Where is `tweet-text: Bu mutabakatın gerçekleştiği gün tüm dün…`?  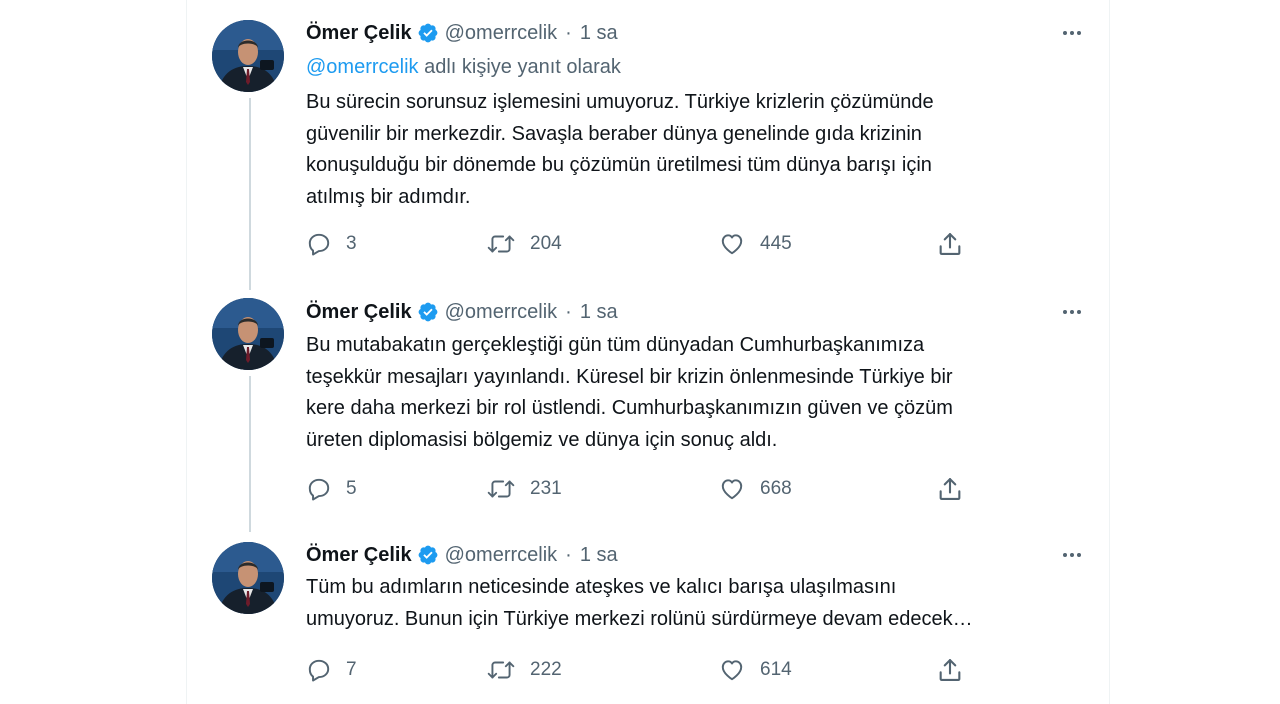 tweet-text: Bu mutabakatın gerçekleştiği gün tüm dün… is located at coordinates (676, 393).